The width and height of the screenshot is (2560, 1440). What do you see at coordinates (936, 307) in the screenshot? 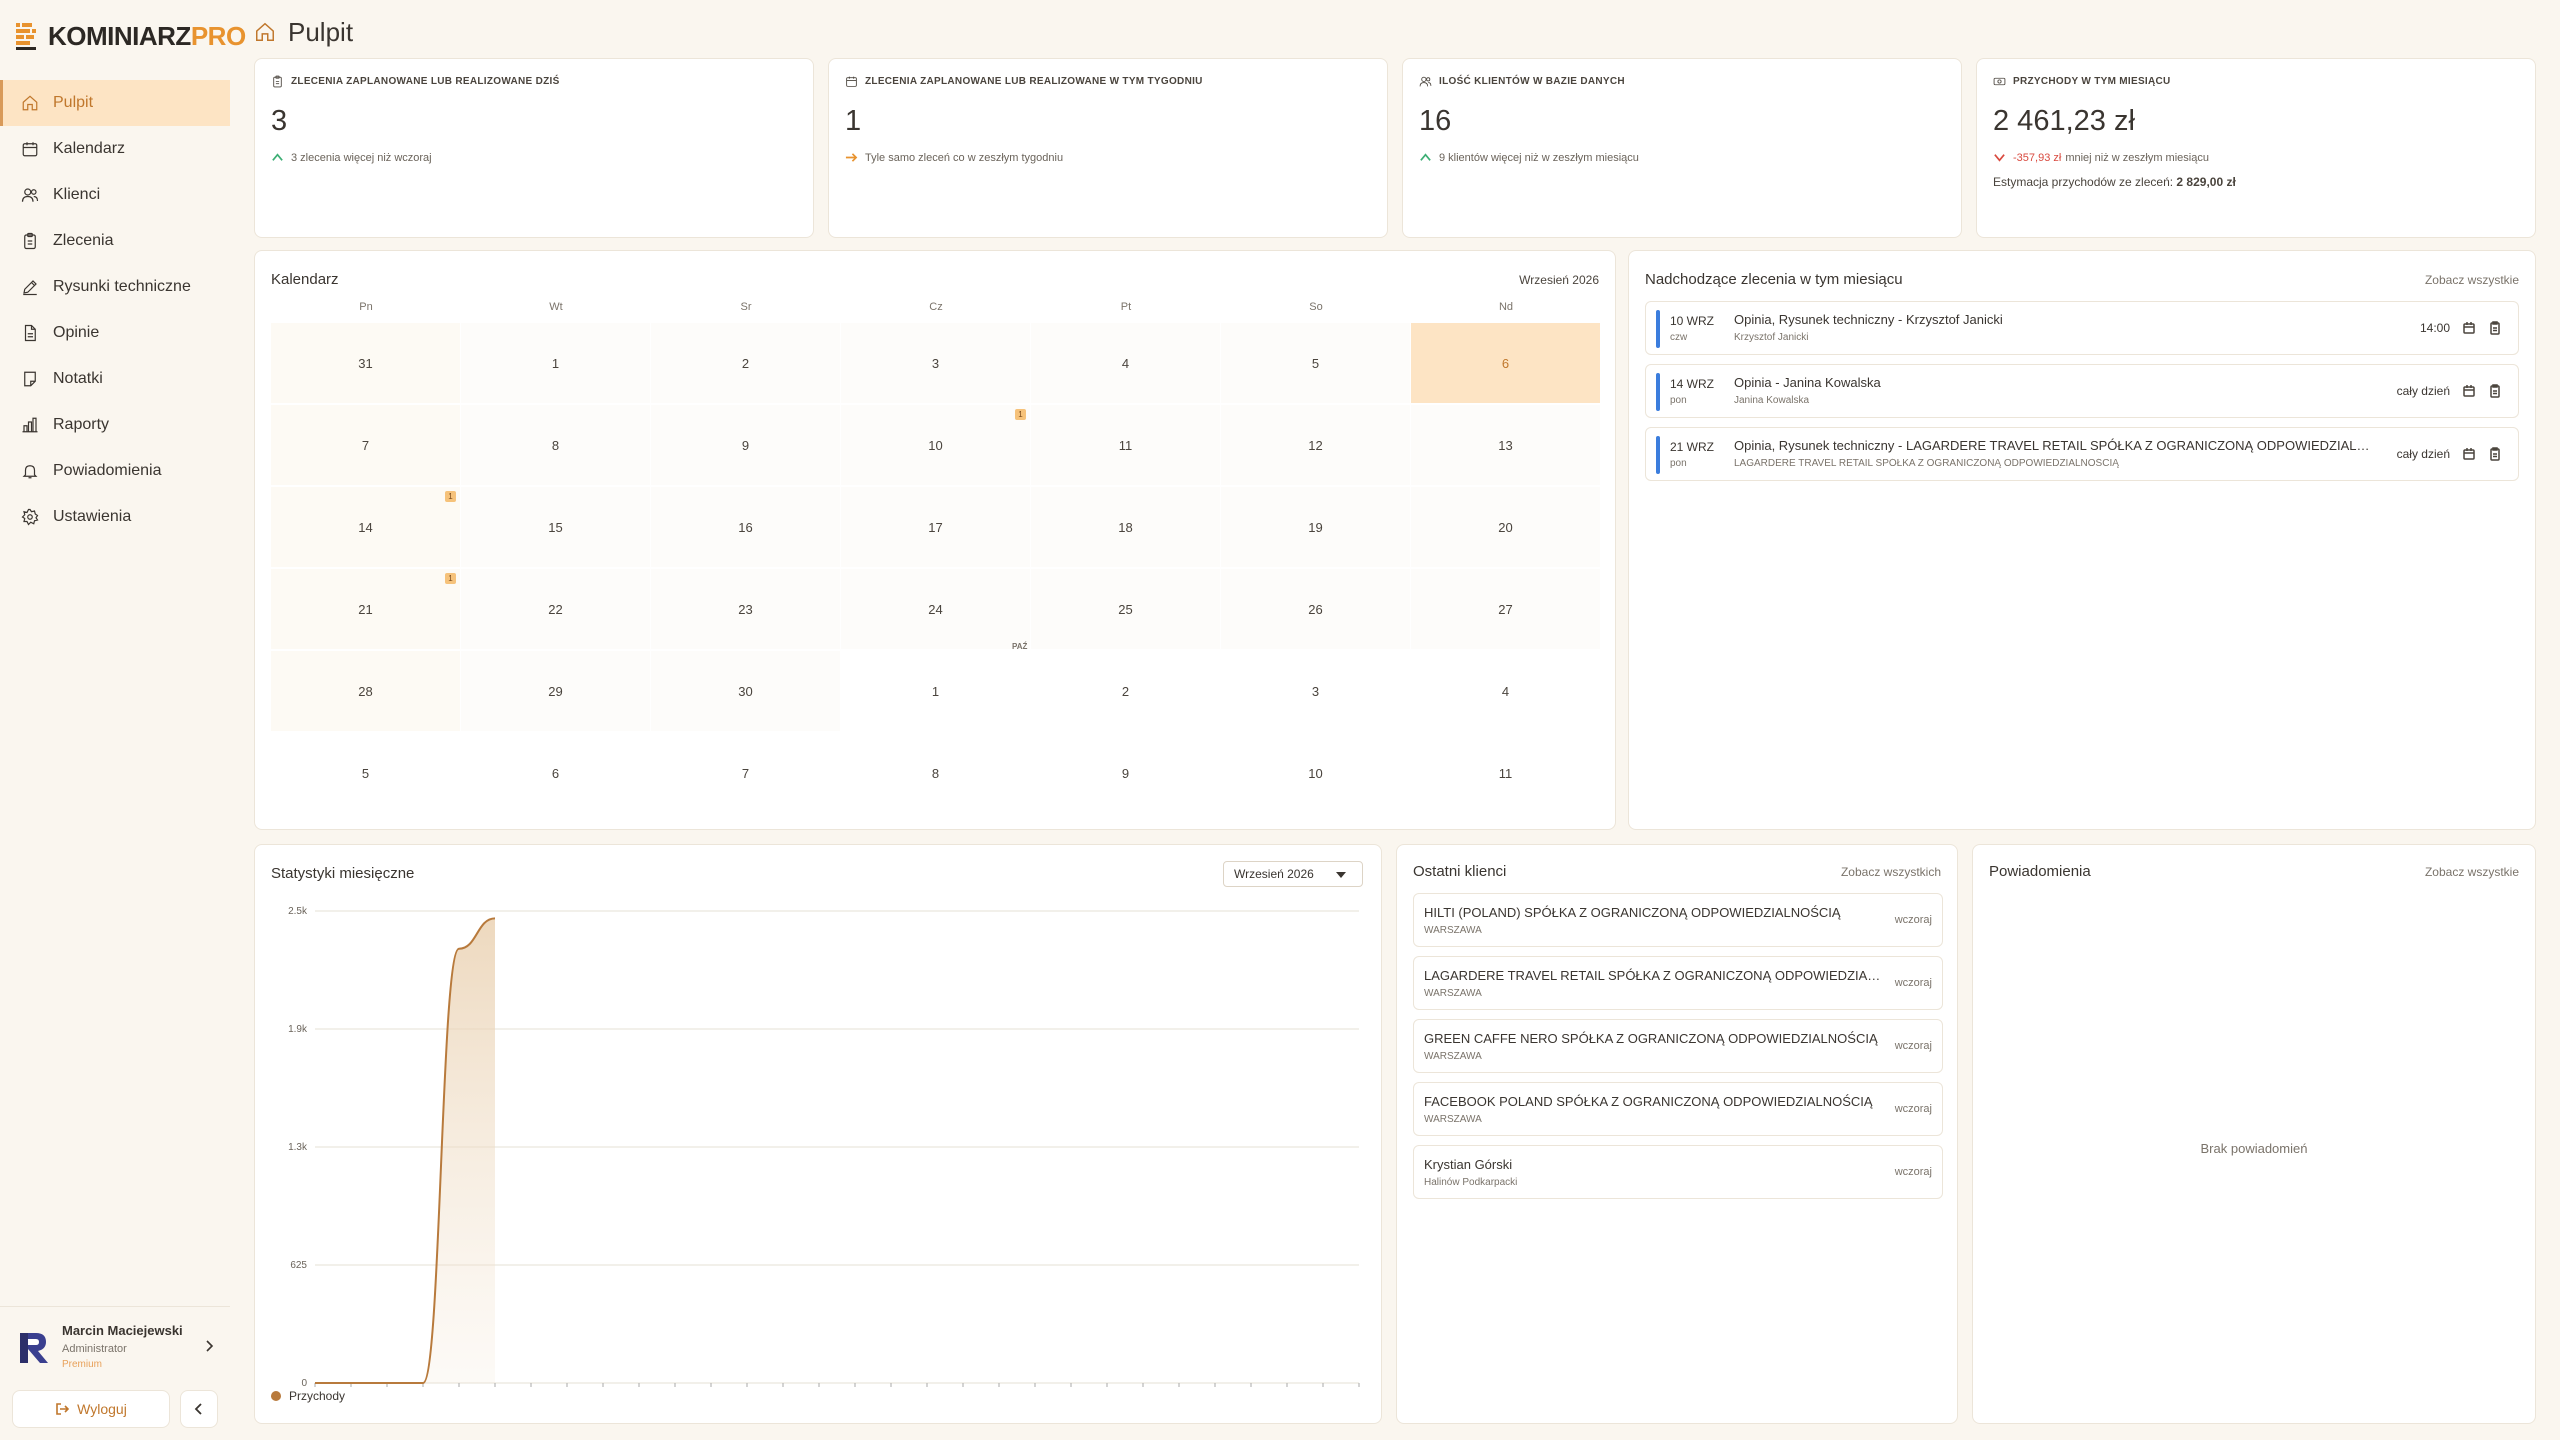
I see `weekday-header: Cz` at bounding box center [936, 307].